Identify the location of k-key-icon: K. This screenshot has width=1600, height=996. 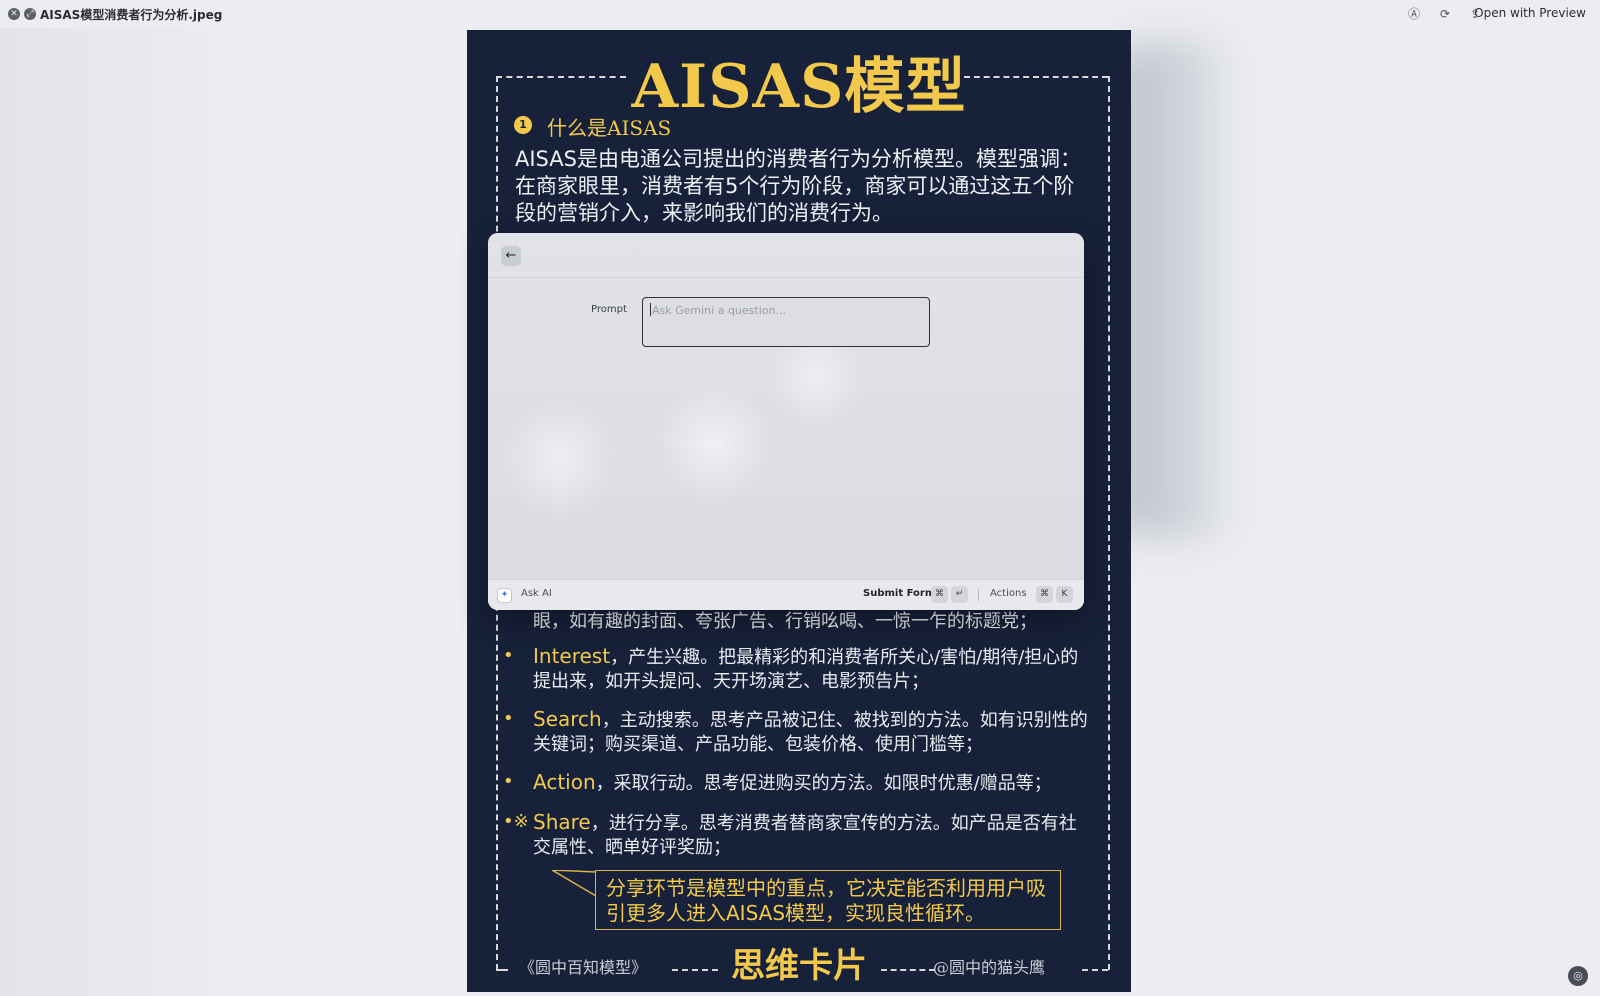
(1064, 594).